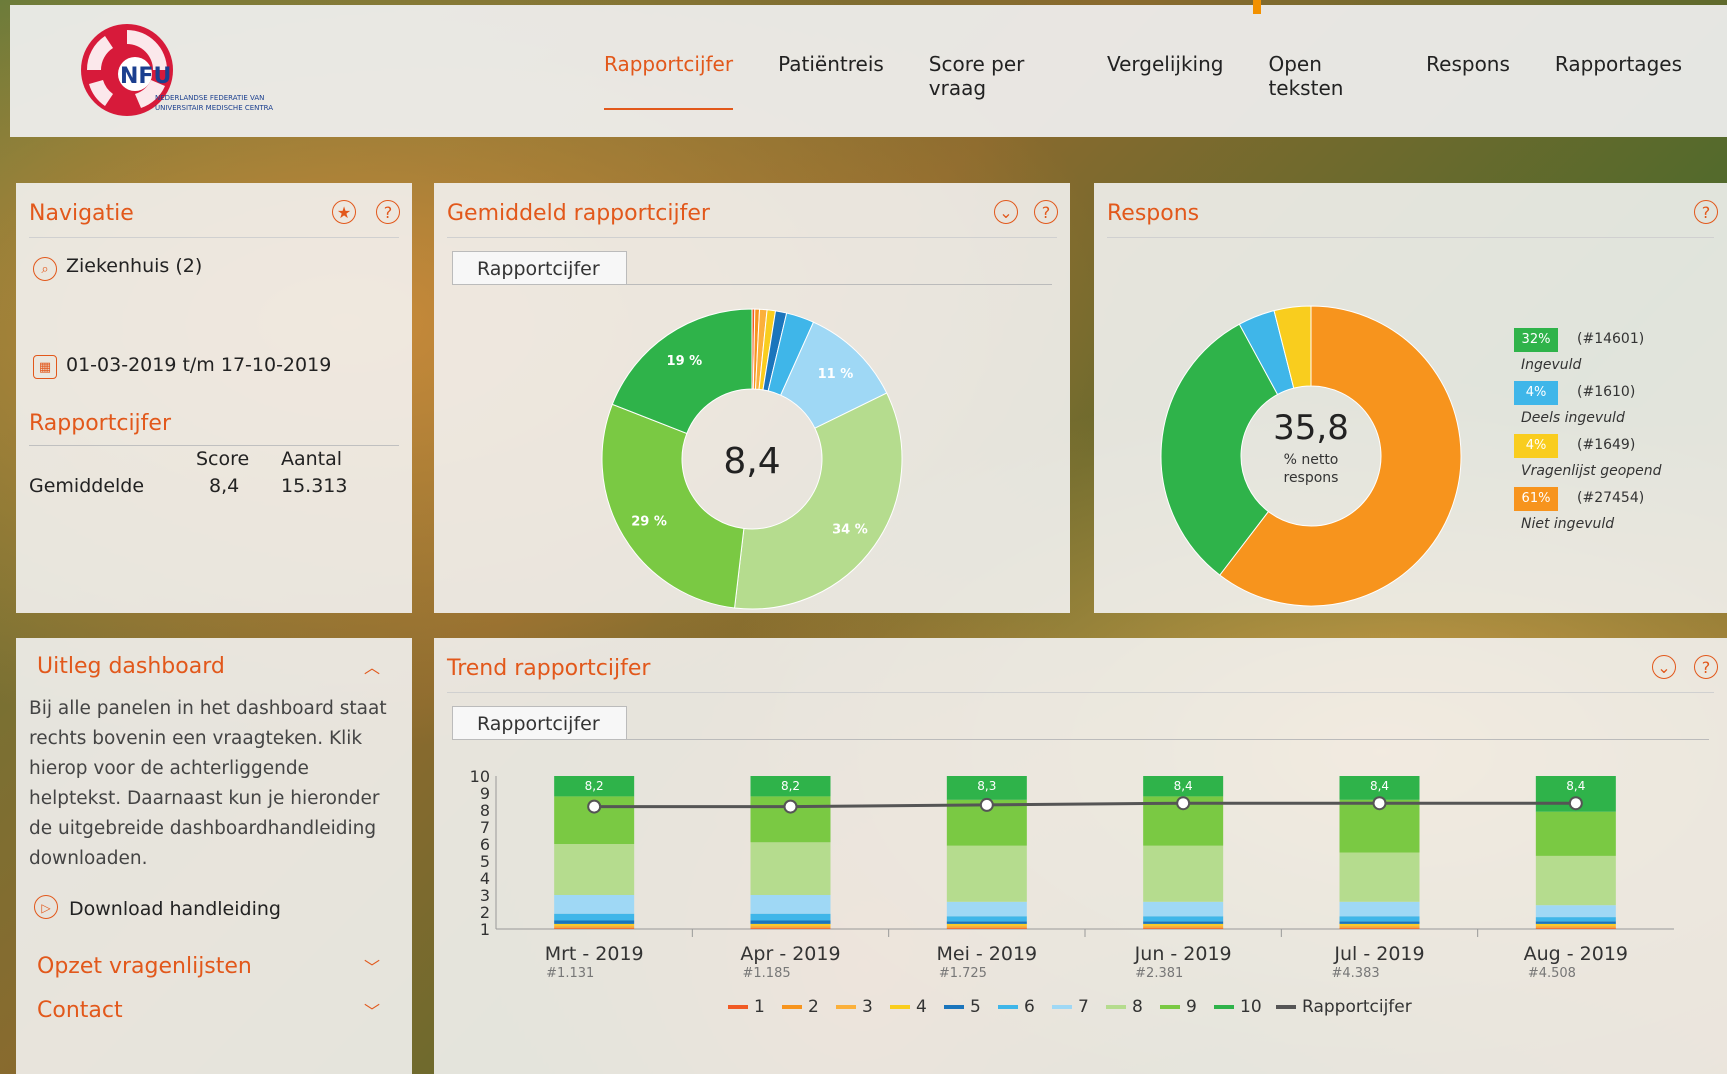 This screenshot has height=1074, width=1727. What do you see at coordinates (210, 98) in the screenshot?
I see `logo-subtitle-1: NEDERLANDSE FEDERATIE VAN` at bounding box center [210, 98].